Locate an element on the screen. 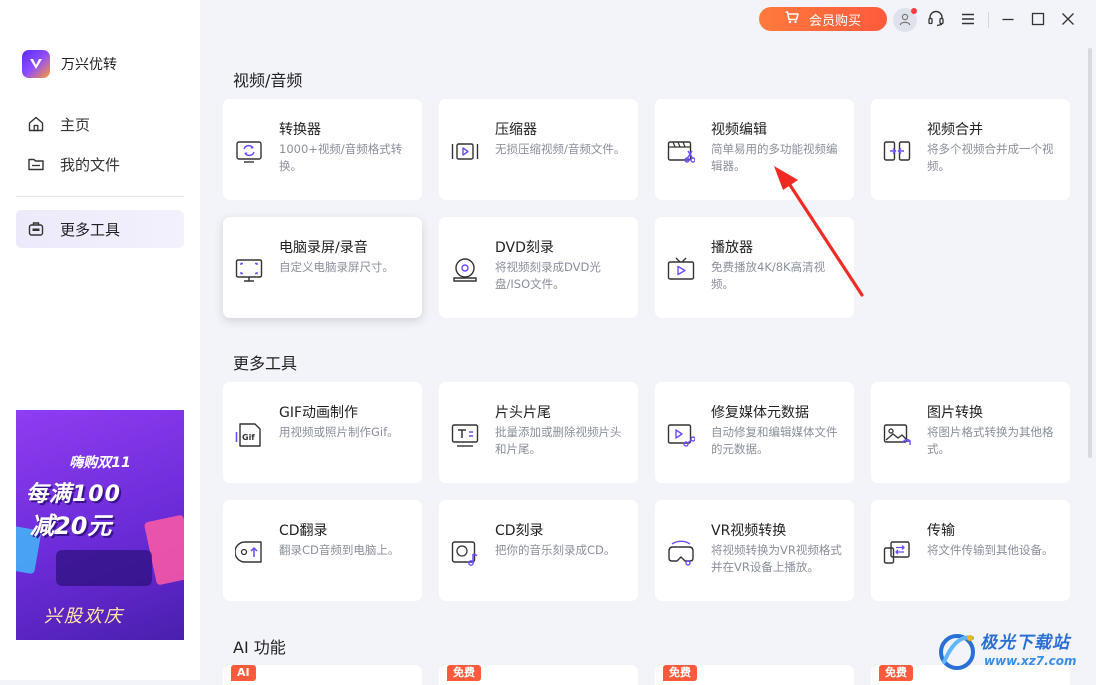  tool-card-gif-maker: Gif GIF动画制作 用视频或照片制作Gif。 is located at coordinates (322, 432).